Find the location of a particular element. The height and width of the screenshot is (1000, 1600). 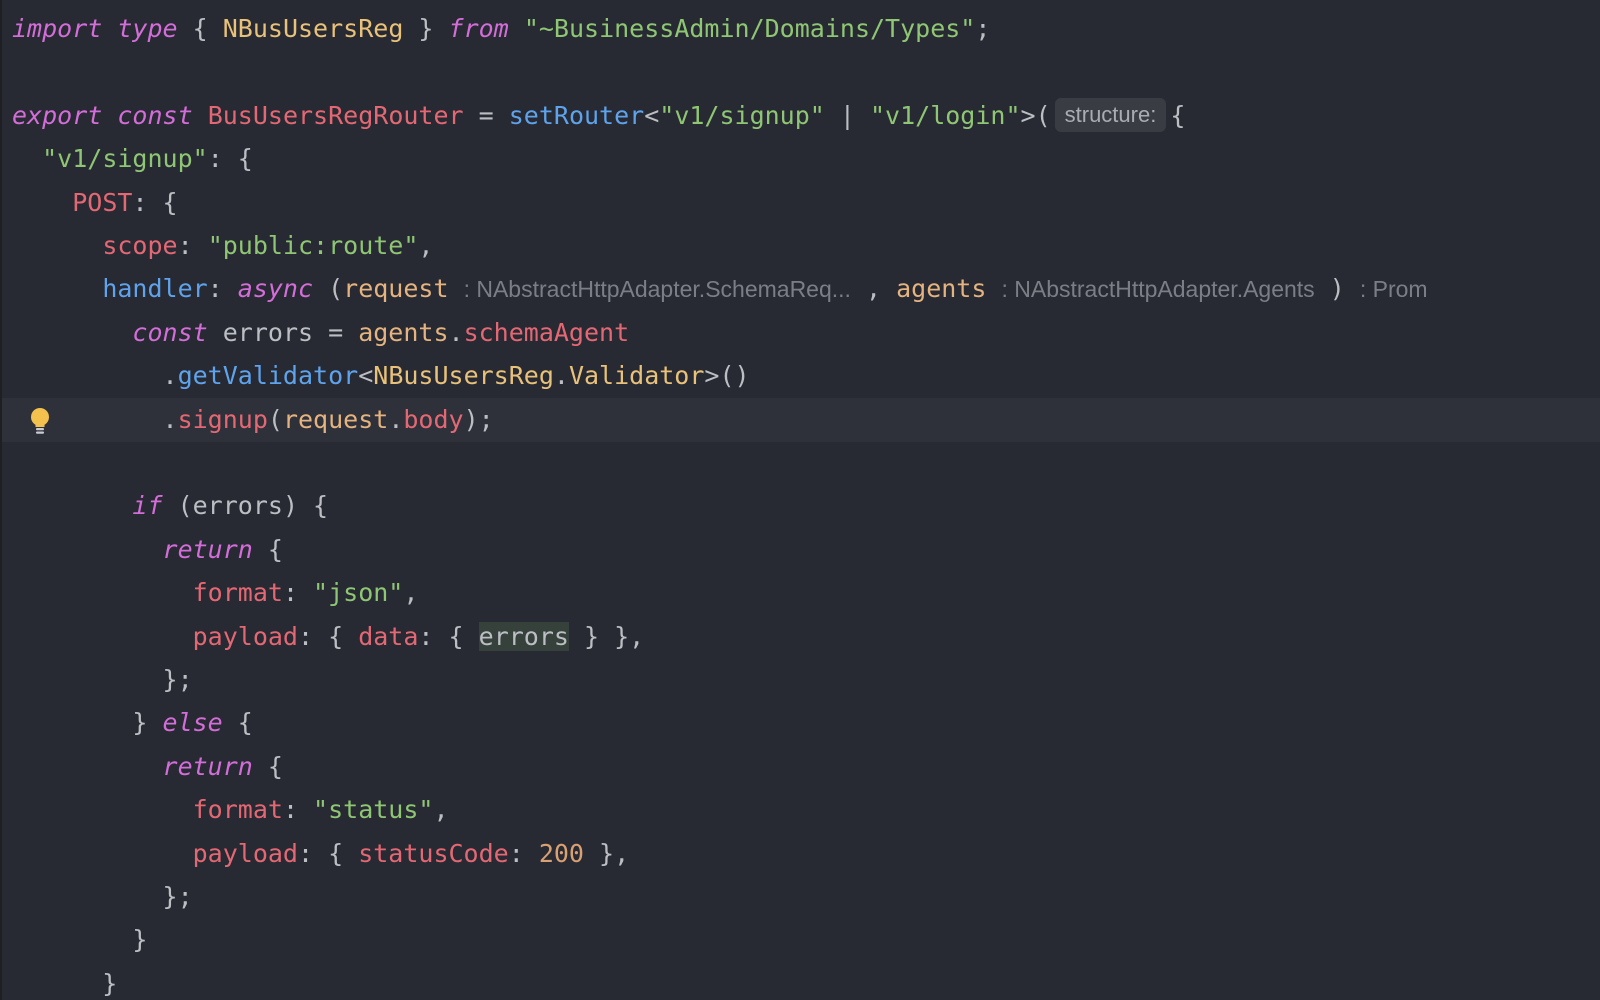

code-token: ); is located at coordinates (478, 419).